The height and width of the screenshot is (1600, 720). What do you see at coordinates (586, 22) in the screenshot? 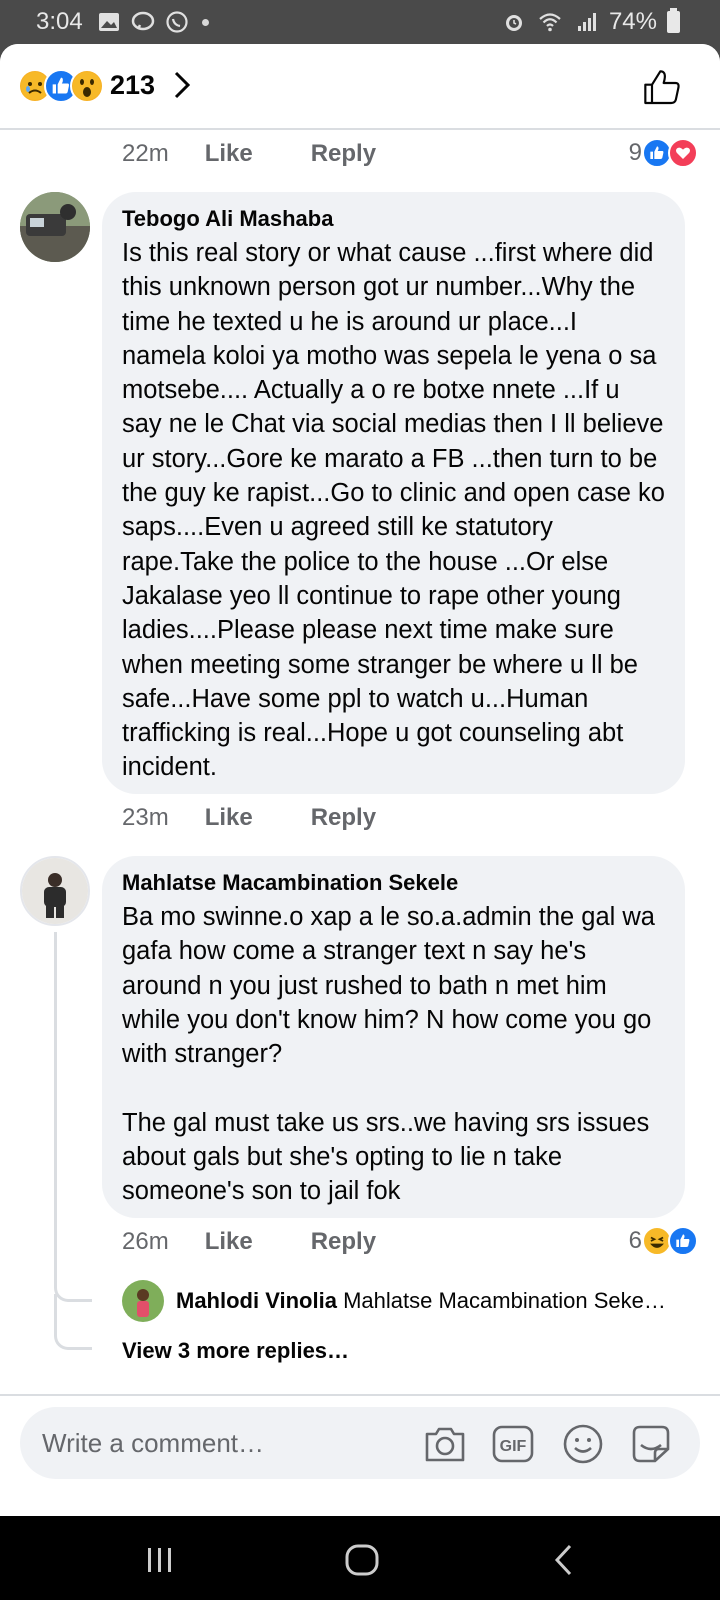
I see `signal-icon` at bounding box center [586, 22].